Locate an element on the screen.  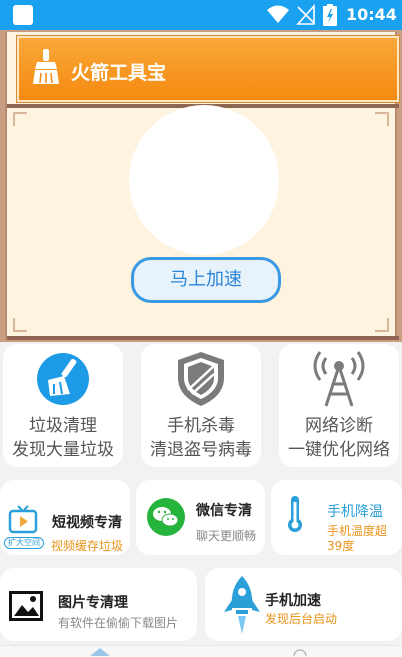
speed-circle is located at coordinates (204, 180).